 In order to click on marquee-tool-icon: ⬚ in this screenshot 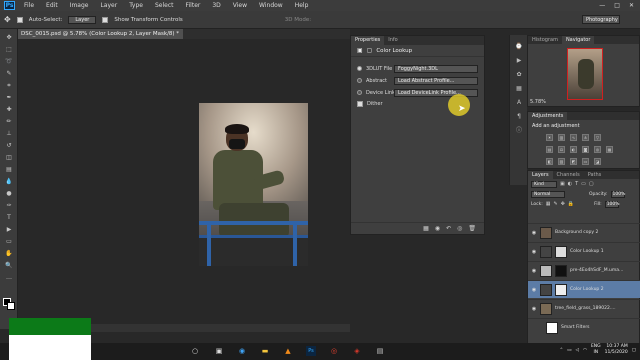, I will do `click(9, 50)`.